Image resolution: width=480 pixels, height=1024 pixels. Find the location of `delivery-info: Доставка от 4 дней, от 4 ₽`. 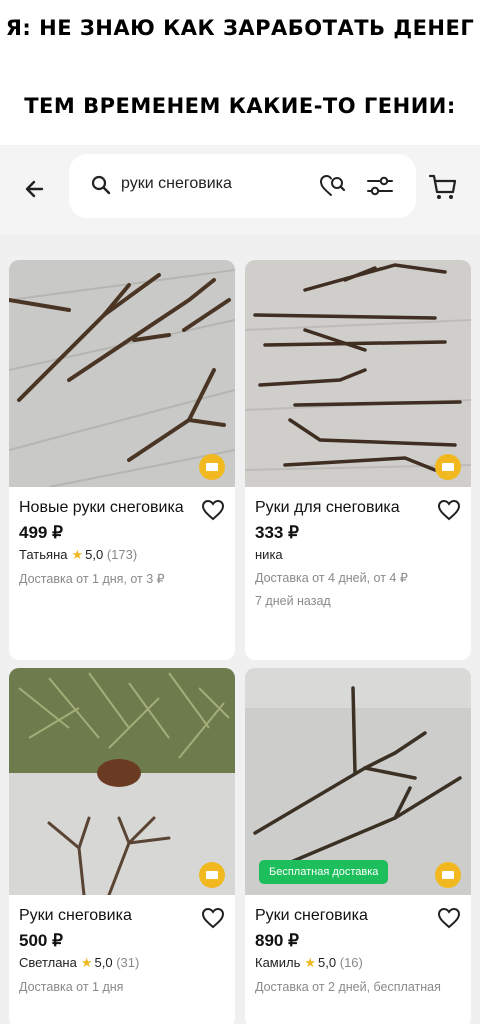

delivery-info: Доставка от 4 дней, от 4 ₽ is located at coordinates (331, 578).